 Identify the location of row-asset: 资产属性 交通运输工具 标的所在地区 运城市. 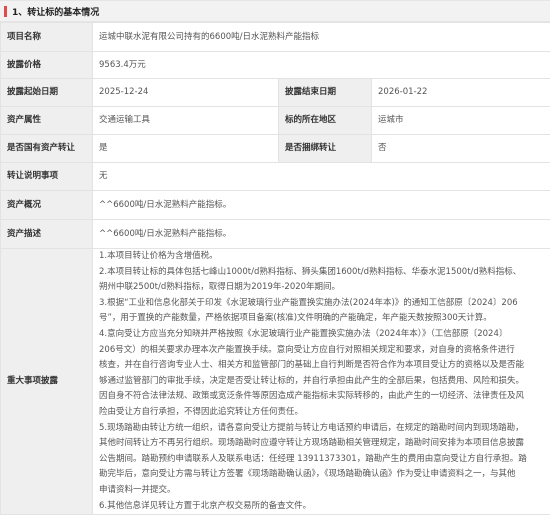
(275, 121).